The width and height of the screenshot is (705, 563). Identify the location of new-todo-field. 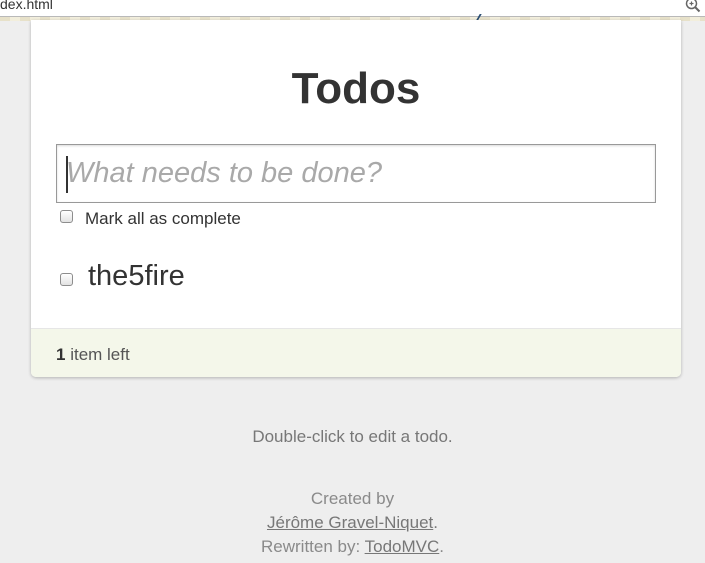
(356, 173).